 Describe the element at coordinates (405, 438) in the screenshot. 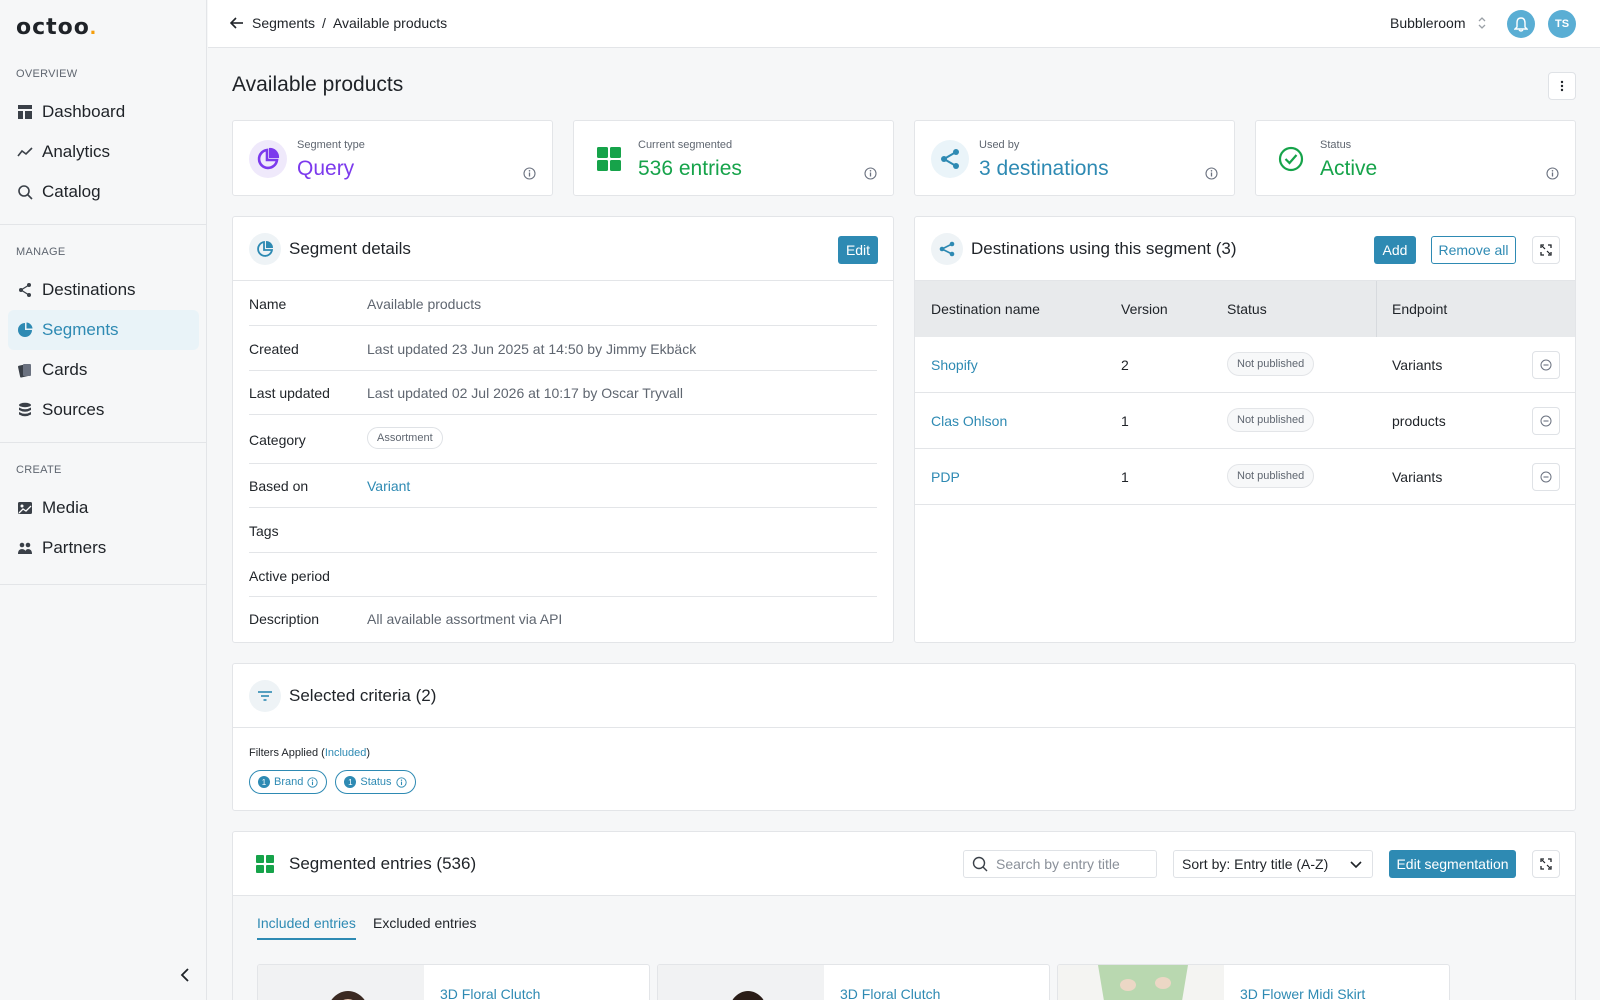

I see `category-chip: Assortment` at that location.